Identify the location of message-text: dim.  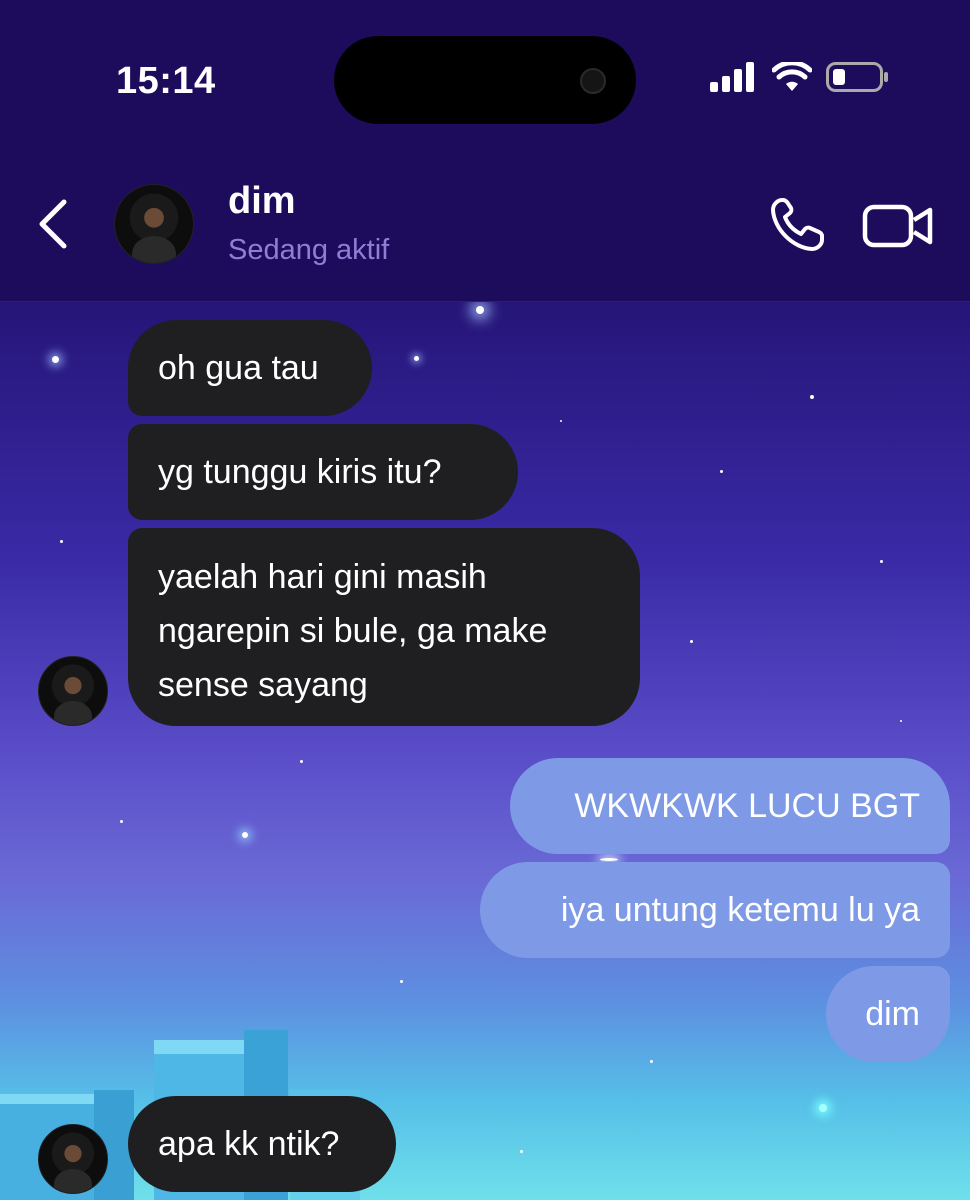
(892, 1014).